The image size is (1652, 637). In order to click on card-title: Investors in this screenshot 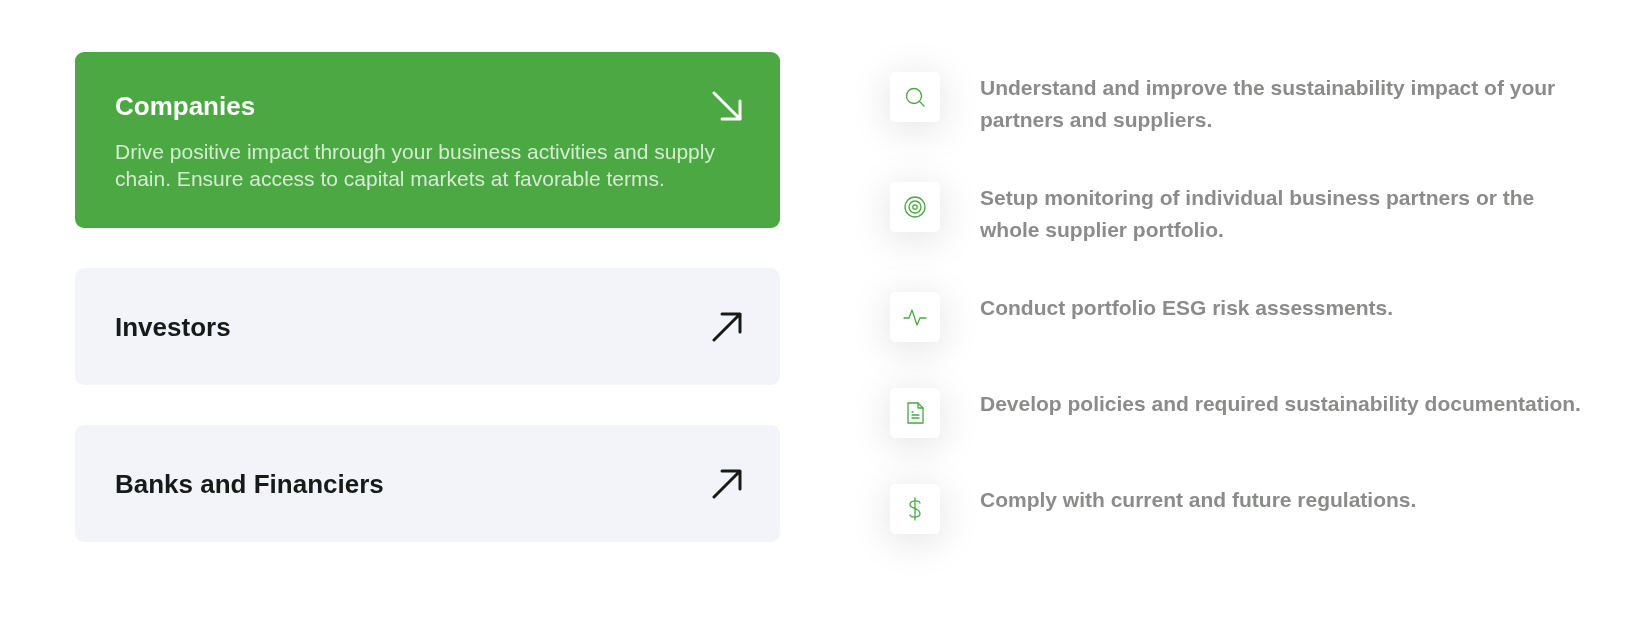, I will do `click(173, 327)`.